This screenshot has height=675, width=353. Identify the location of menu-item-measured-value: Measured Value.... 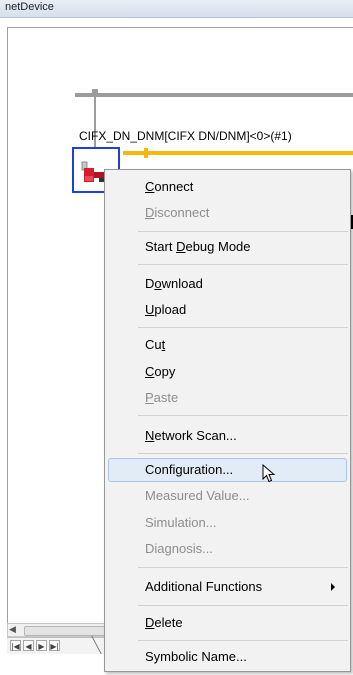
(197, 495).